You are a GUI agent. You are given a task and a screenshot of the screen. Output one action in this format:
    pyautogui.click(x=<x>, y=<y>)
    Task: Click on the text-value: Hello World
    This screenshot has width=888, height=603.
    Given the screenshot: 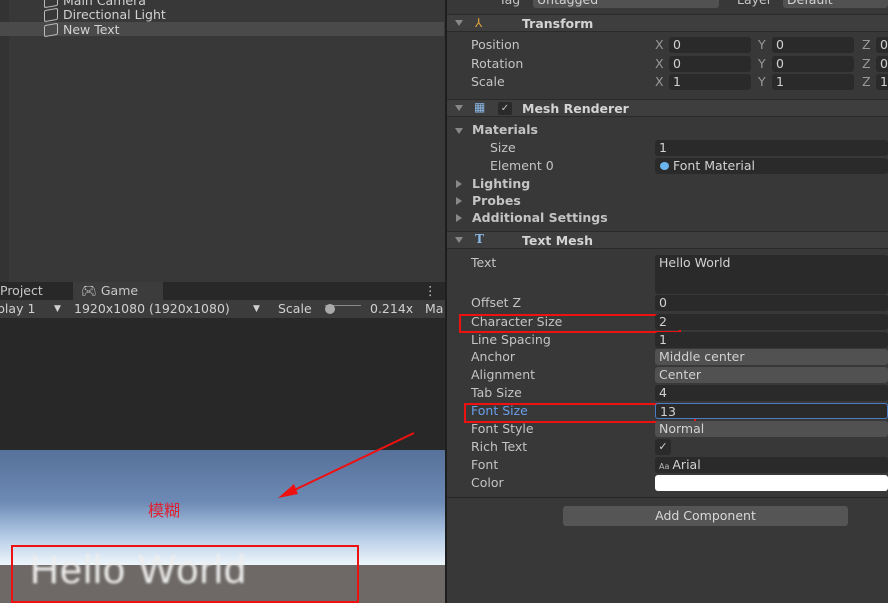 What is the action you would take?
    pyautogui.click(x=695, y=262)
    